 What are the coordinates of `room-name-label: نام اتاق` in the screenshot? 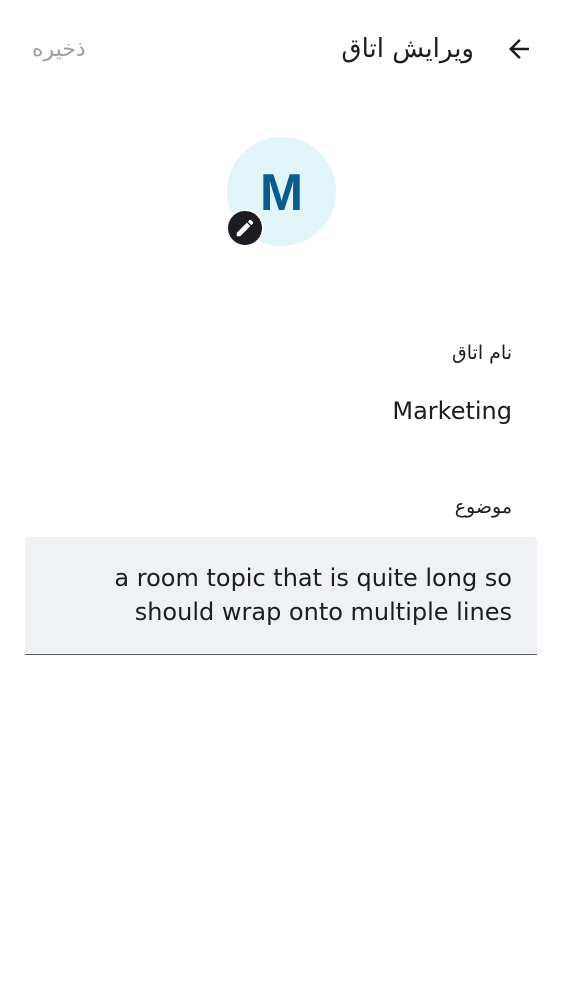 It's located at (482, 353).